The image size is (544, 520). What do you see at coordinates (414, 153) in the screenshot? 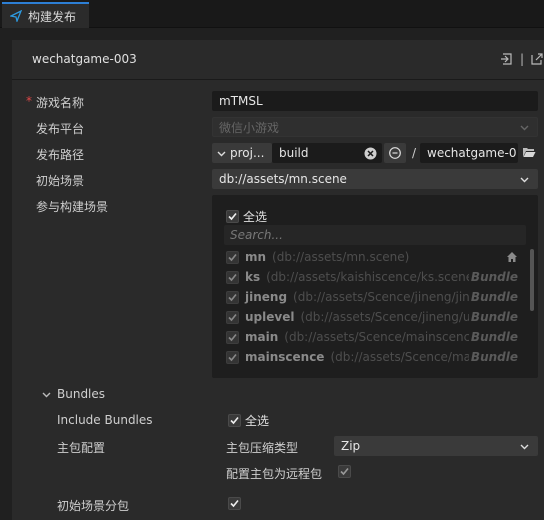
I see `path-slash: /` at bounding box center [414, 153].